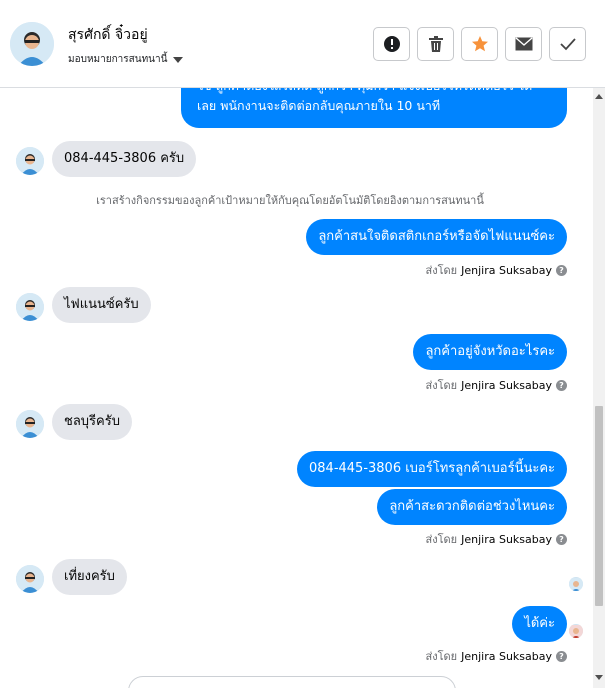 Image resolution: width=605 pixels, height=688 pixels. I want to click on agent-avatar-small, so click(576, 631).